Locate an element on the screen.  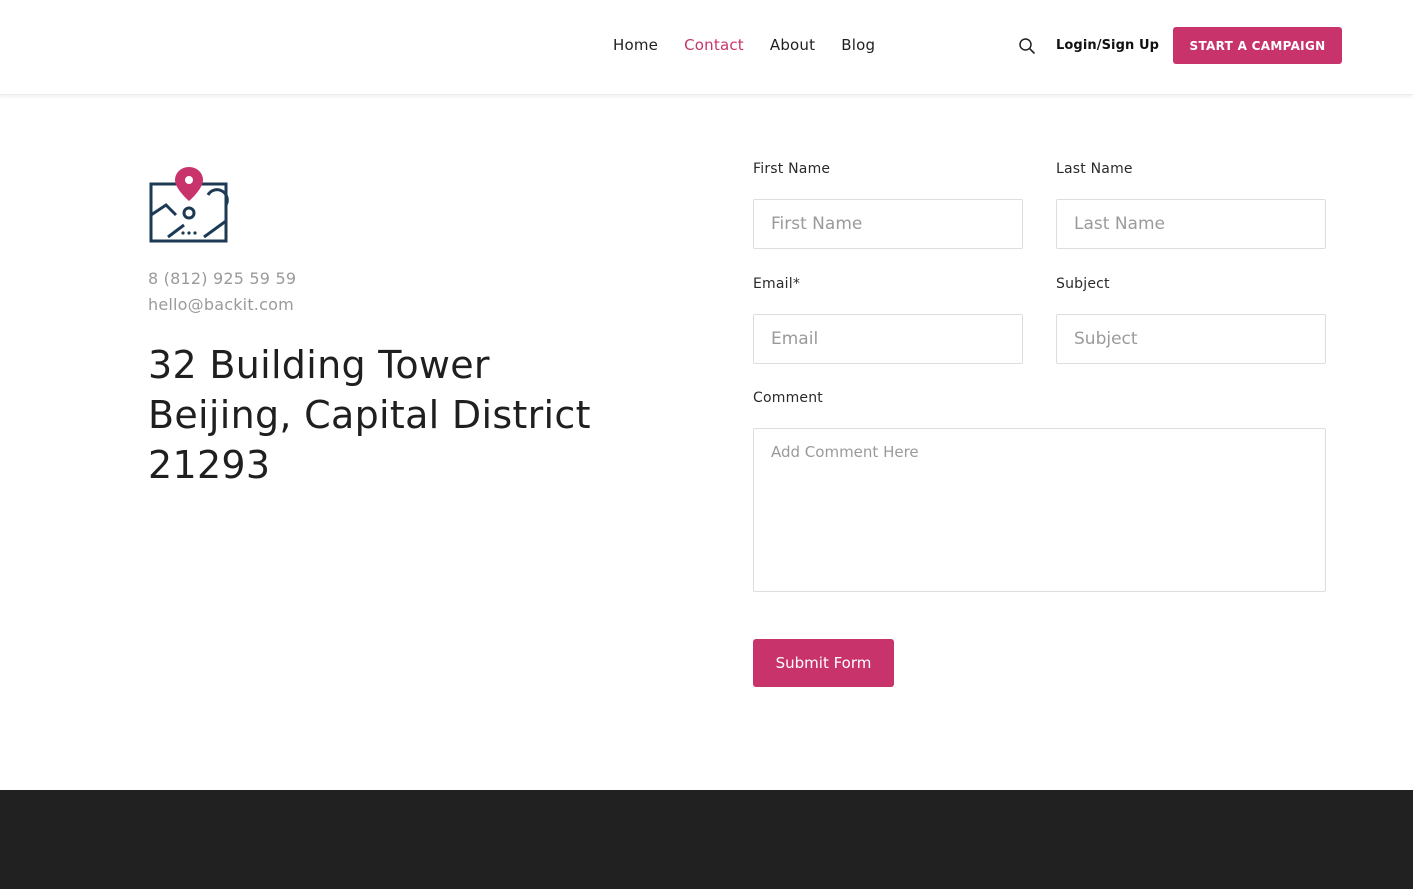
nav-contact-link: Contact is located at coordinates (714, 45).